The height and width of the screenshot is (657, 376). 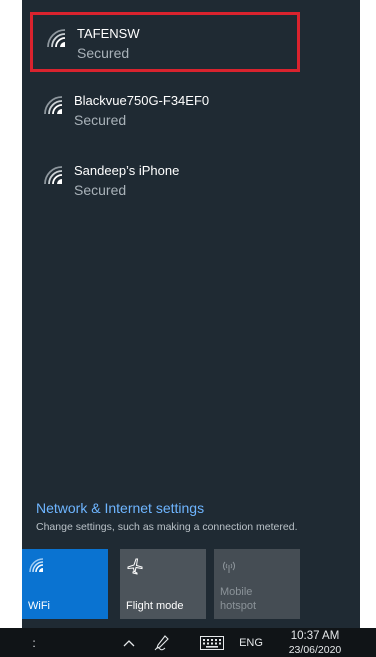 I want to click on hotspot-icon, so click(x=229, y=567).